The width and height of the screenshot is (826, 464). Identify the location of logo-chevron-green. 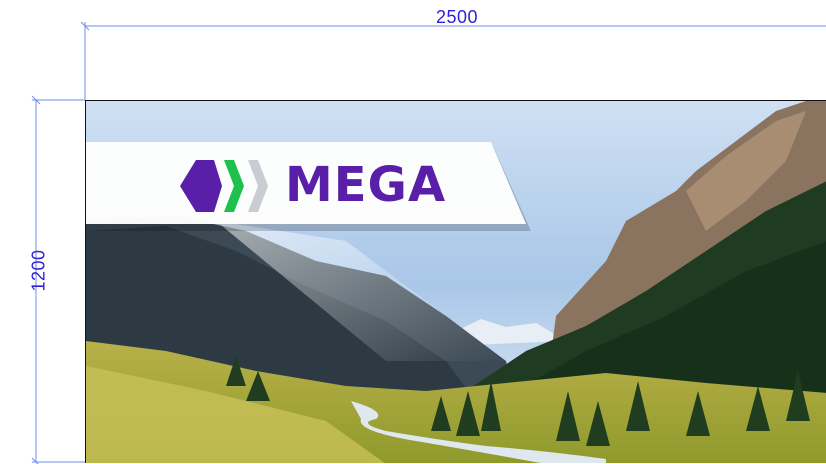
(234, 186).